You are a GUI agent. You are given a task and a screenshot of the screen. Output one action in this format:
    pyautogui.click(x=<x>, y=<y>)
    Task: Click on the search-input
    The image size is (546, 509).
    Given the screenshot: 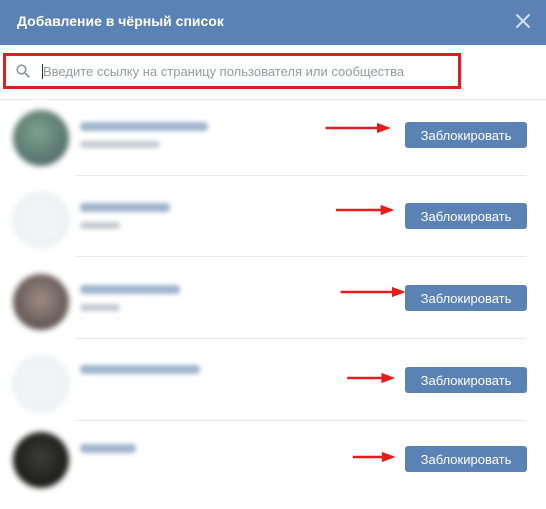 What is the action you would take?
    pyautogui.click(x=243, y=71)
    